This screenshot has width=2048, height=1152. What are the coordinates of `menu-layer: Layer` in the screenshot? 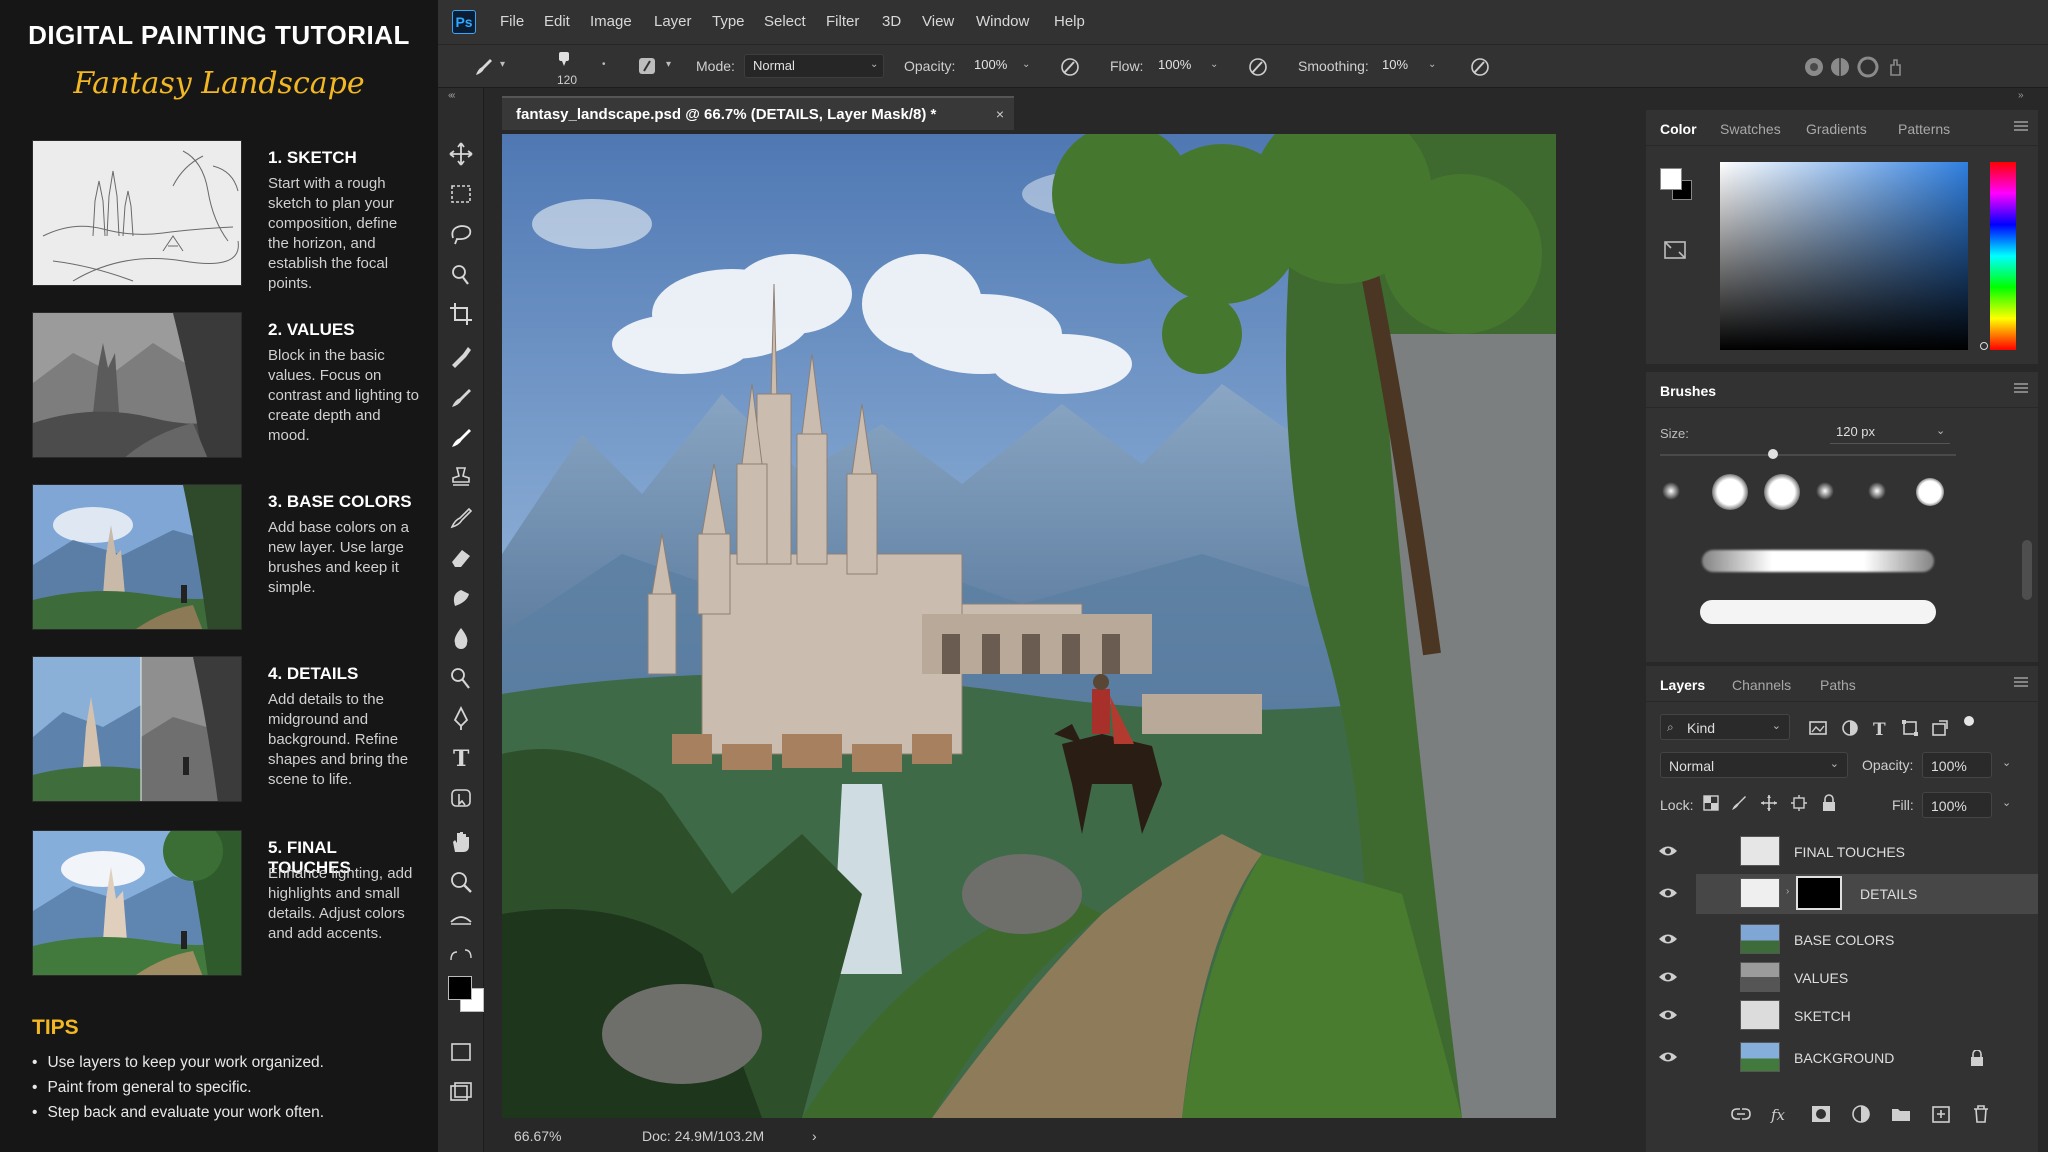 It's located at (673, 21).